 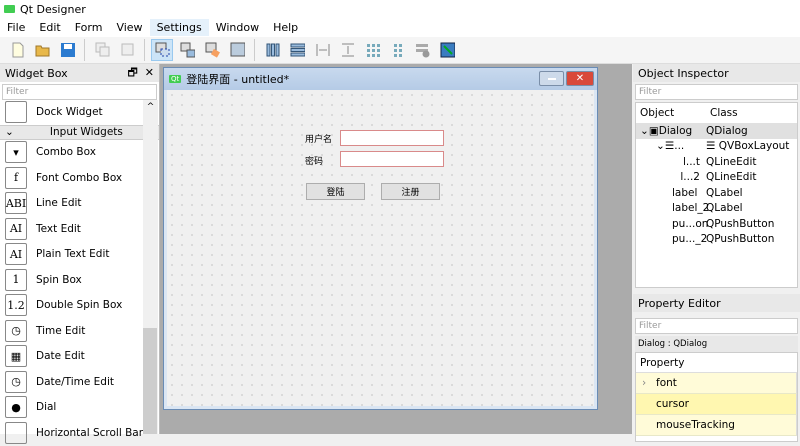 What do you see at coordinates (150, 381) in the screenshot?
I see `scrollbar-thumb` at bounding box center [150, 381].